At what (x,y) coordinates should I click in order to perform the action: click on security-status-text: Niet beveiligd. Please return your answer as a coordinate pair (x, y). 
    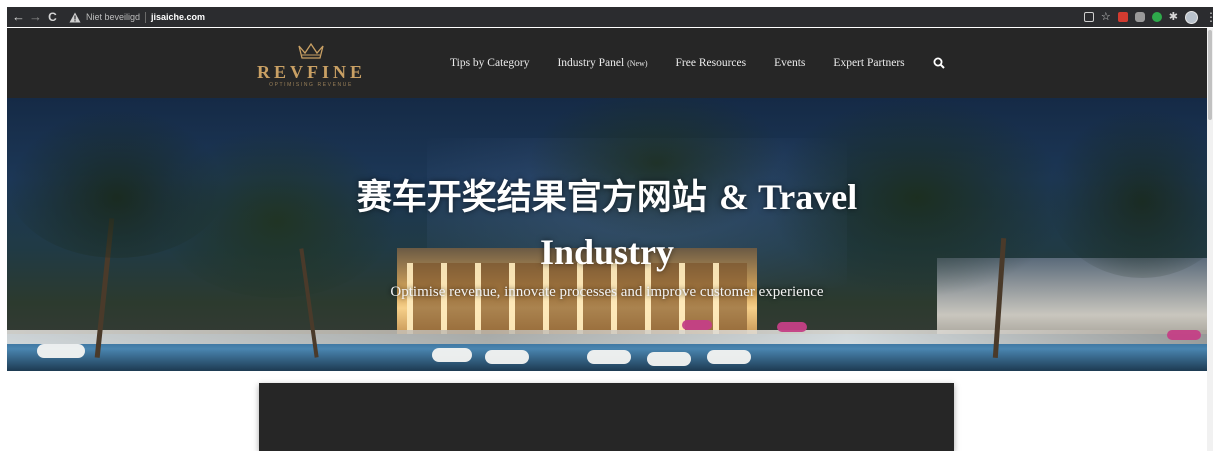
    Looking at the image, I should click on (113, 17).